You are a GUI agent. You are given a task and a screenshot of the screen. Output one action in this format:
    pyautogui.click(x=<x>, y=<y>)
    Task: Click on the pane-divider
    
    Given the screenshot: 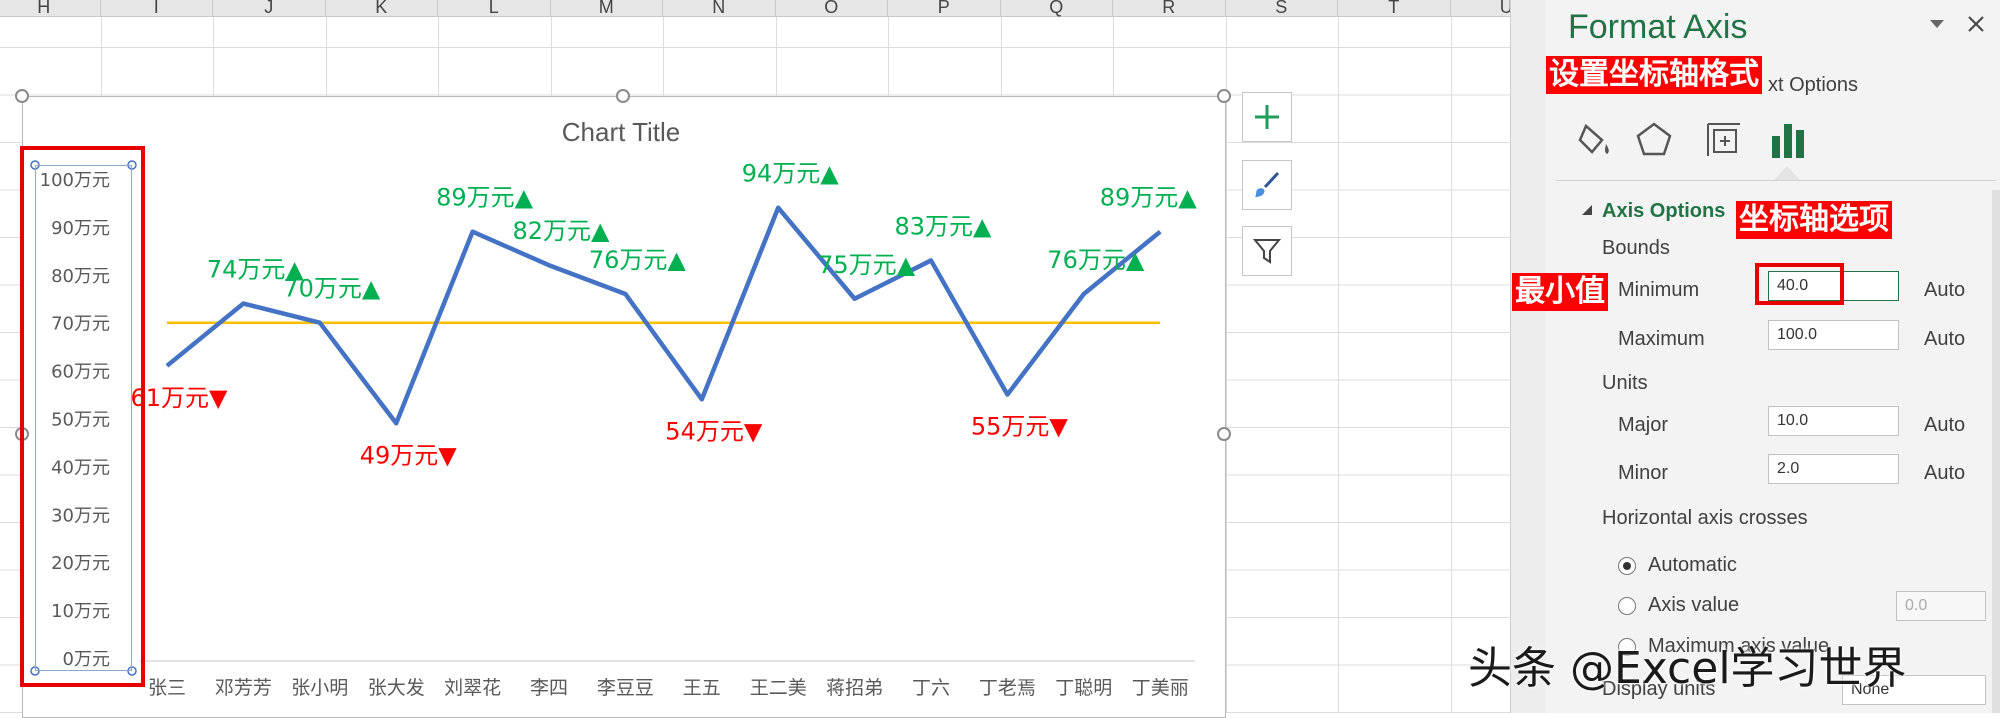 What is the action you would take?
    pyautogui.click(x=1776, y=180)
    